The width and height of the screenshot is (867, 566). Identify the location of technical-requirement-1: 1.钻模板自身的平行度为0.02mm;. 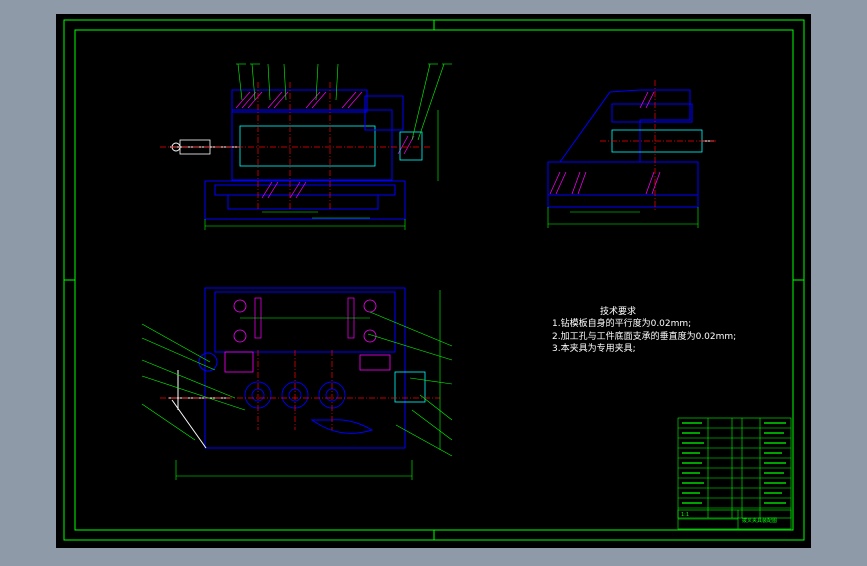
(622, 324).